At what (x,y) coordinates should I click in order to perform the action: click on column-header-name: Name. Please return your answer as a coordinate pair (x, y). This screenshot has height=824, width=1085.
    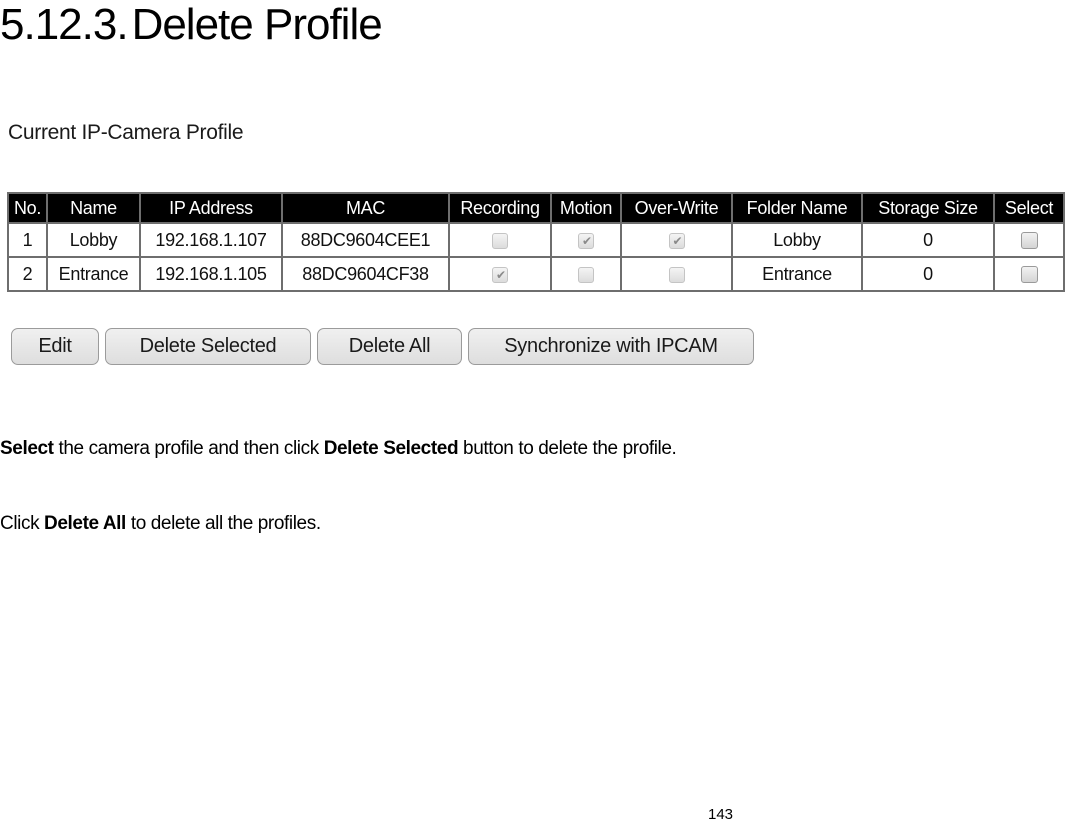
    Looking at the image, I should click on (93, 208).